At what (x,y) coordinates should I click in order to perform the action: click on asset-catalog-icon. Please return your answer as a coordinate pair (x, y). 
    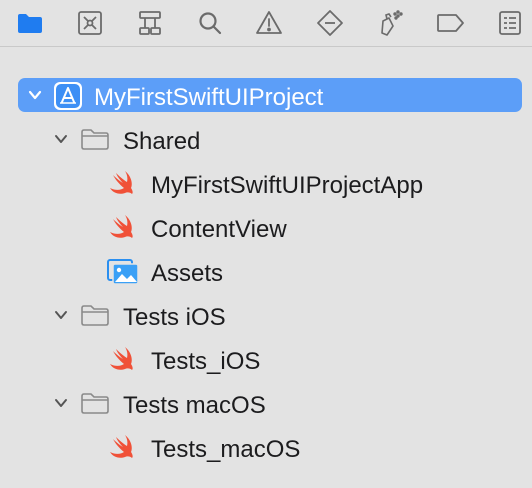
    Looking at the image, I should click on (123, 271).